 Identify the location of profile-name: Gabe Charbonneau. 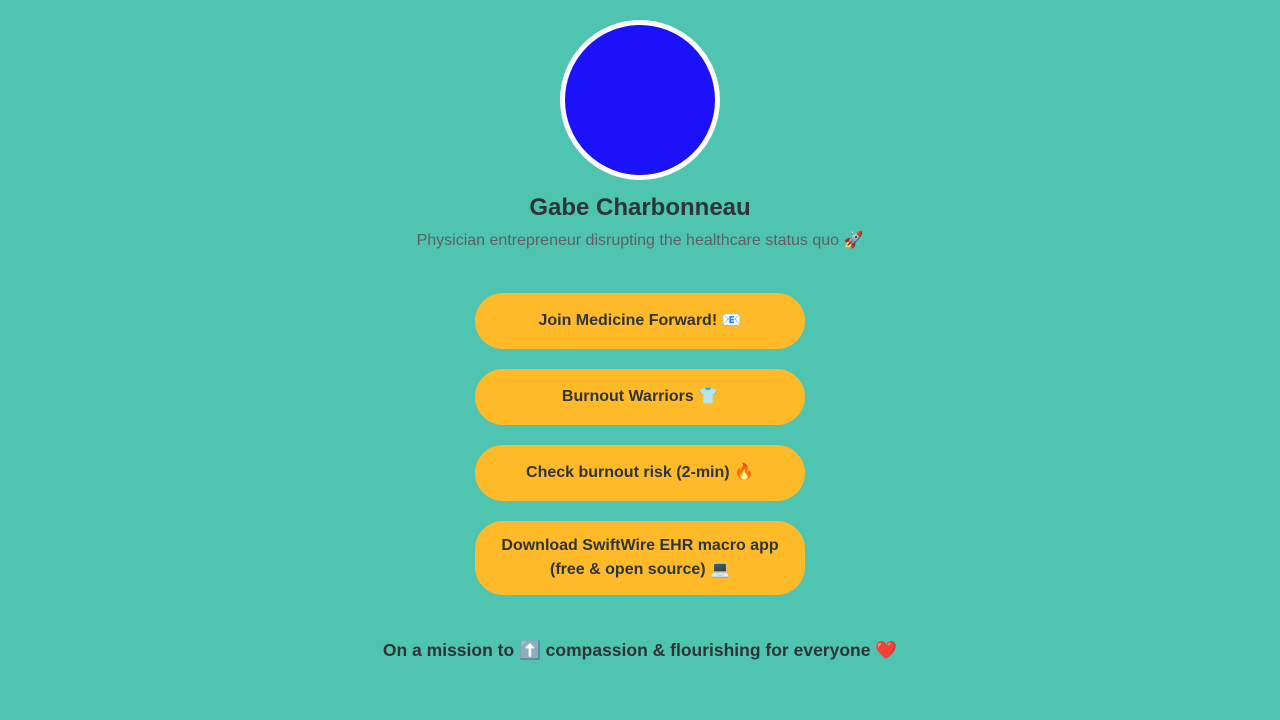
(640, 207).